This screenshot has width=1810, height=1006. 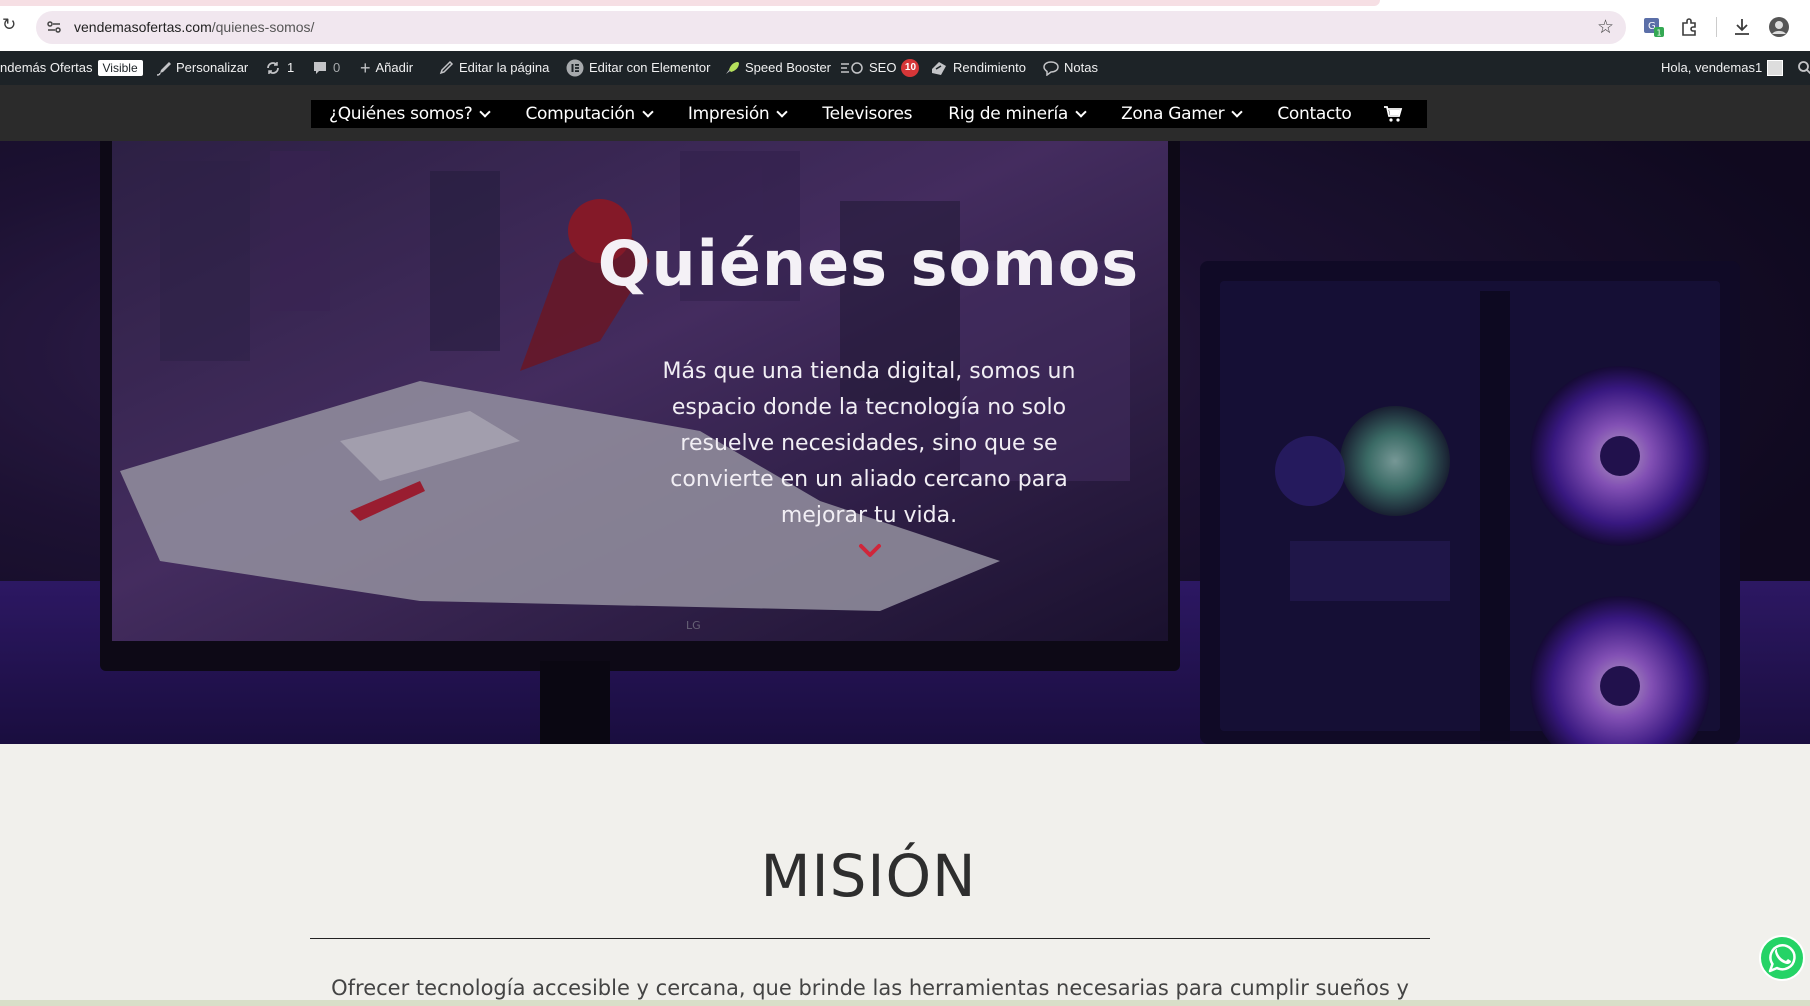 What do you see at coordinates (1659, 33) in the screenshot?
I see `extension-badge: 1` at bounding box center [1659, 33].